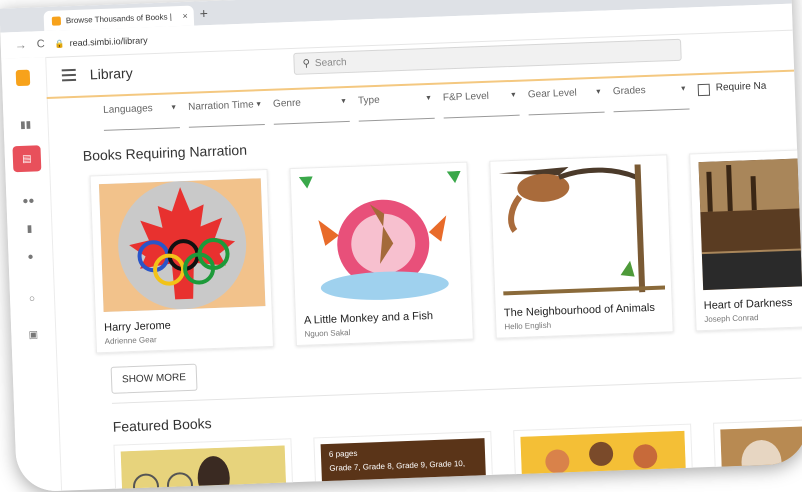 The image size is (802, 492). What do you see at coordinates (30, 257) in the screenshot?
I see `chat-icon: ●` at bounding box center [30, 257].